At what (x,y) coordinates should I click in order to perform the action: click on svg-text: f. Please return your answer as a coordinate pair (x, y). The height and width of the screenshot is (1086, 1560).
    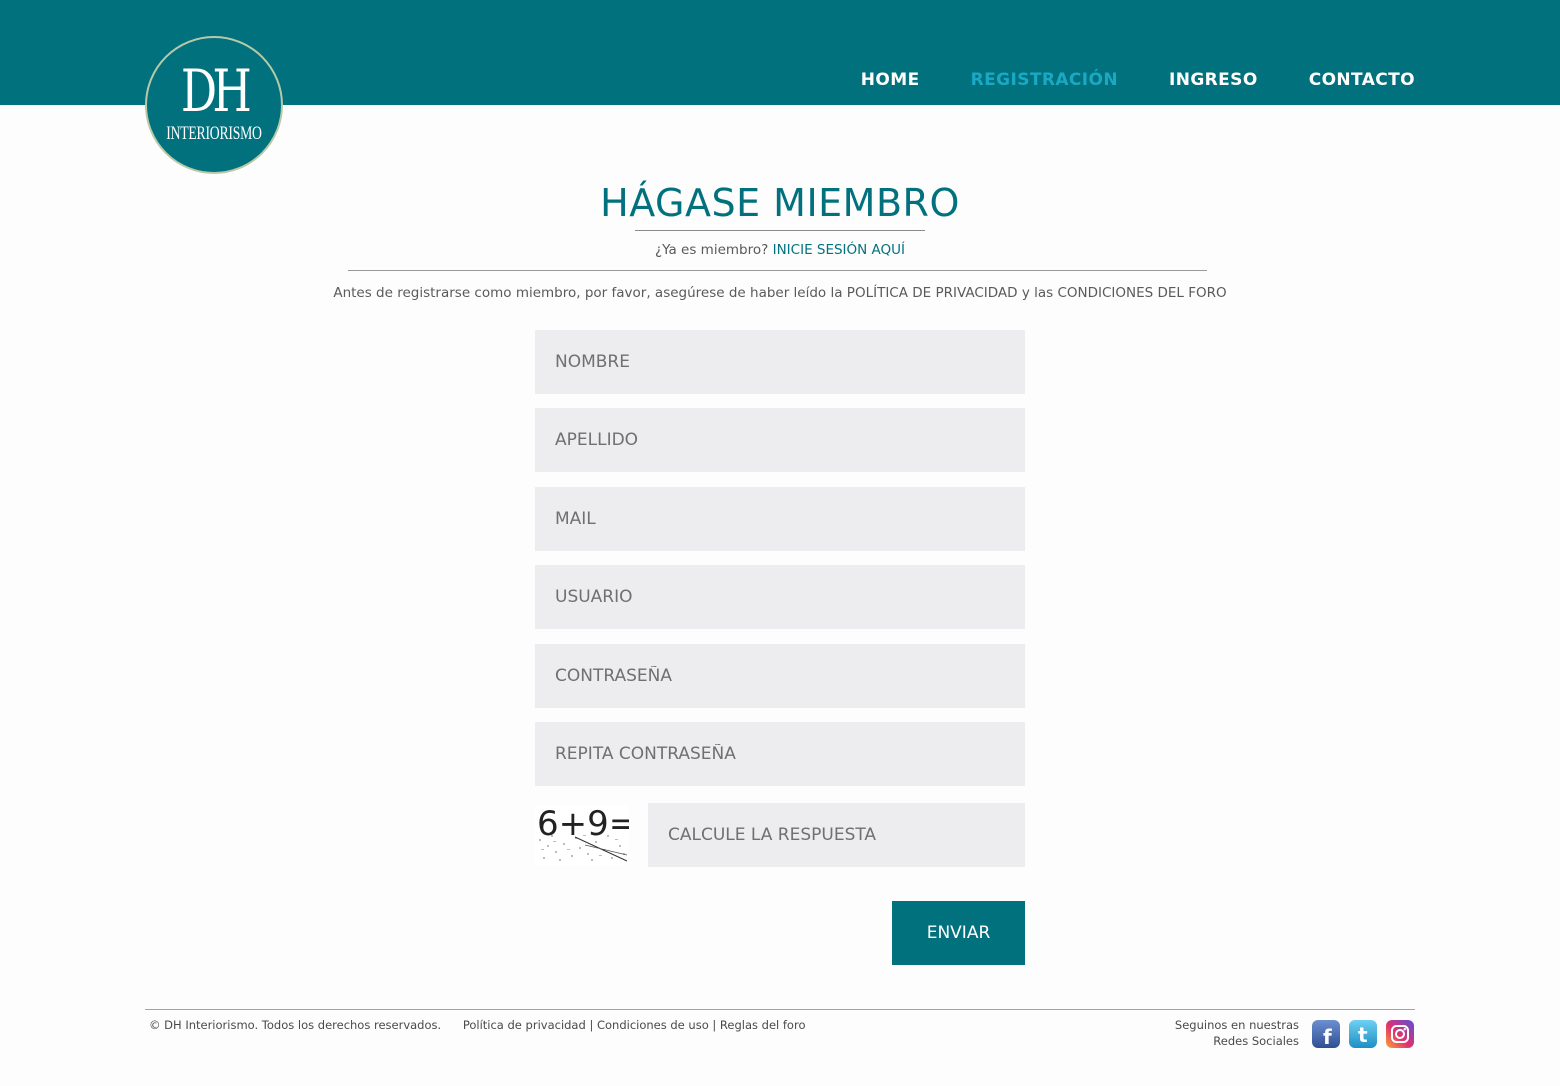
    Looking at the image, I should click on (1327, 1036).